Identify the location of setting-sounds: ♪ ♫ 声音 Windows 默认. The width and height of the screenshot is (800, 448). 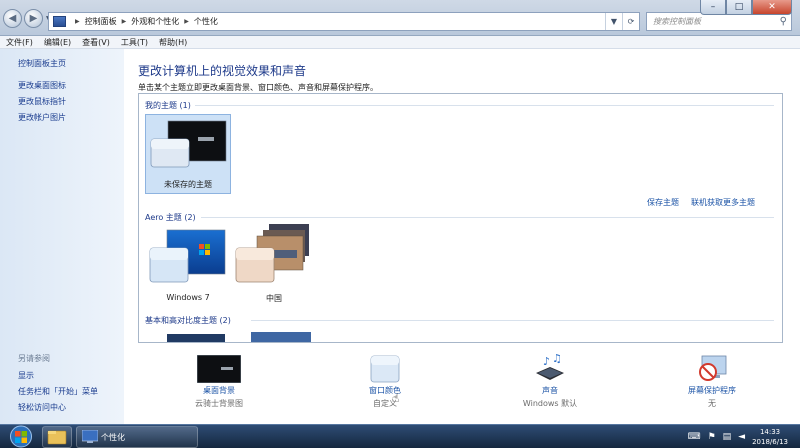
(550, 381).